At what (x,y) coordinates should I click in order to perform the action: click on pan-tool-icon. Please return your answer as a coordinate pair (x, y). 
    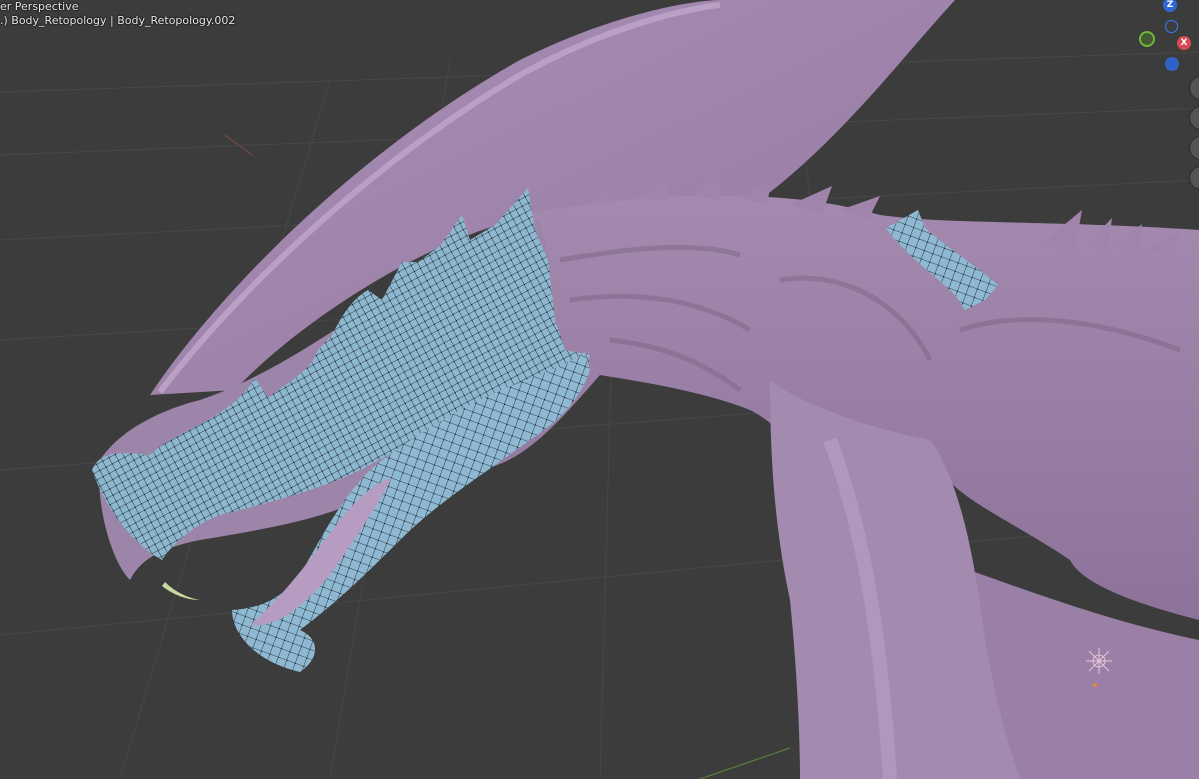
    Looking at the image, I should click on (1194, 118).